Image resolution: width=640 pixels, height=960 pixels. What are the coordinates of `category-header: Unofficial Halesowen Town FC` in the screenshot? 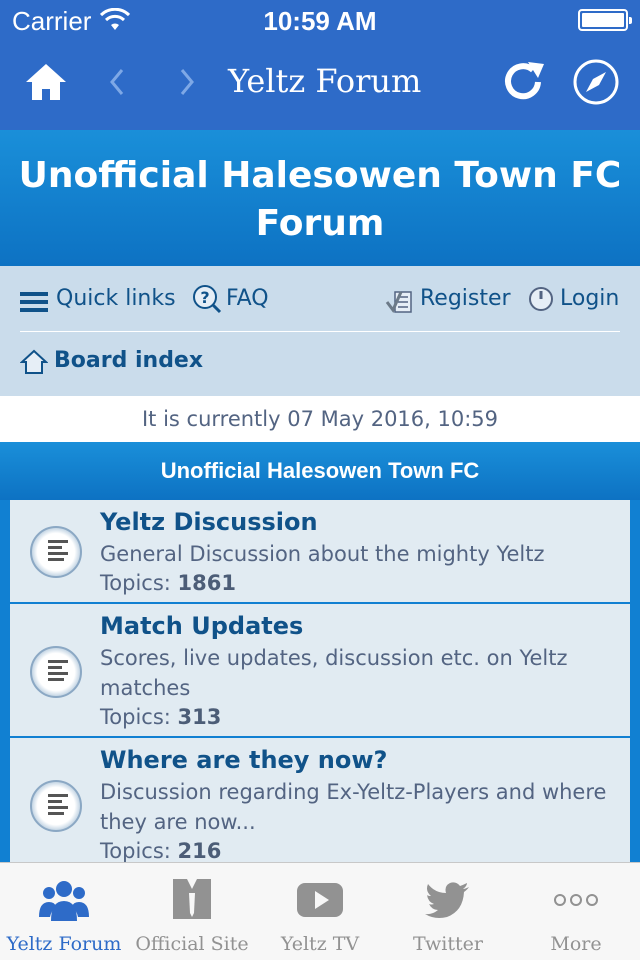 It's located at (320, 471).